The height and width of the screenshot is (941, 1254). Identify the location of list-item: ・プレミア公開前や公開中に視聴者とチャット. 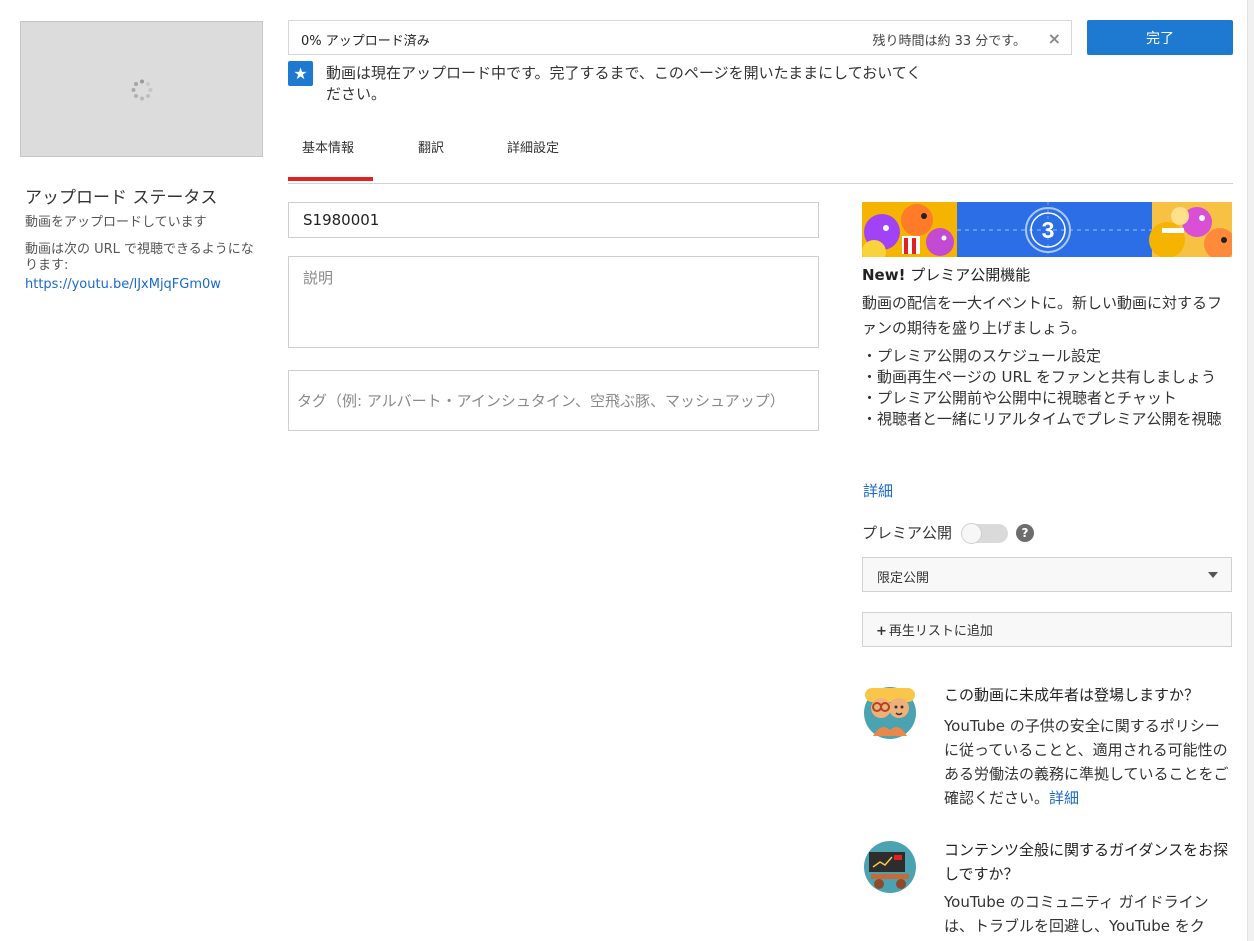
(1019, 398).